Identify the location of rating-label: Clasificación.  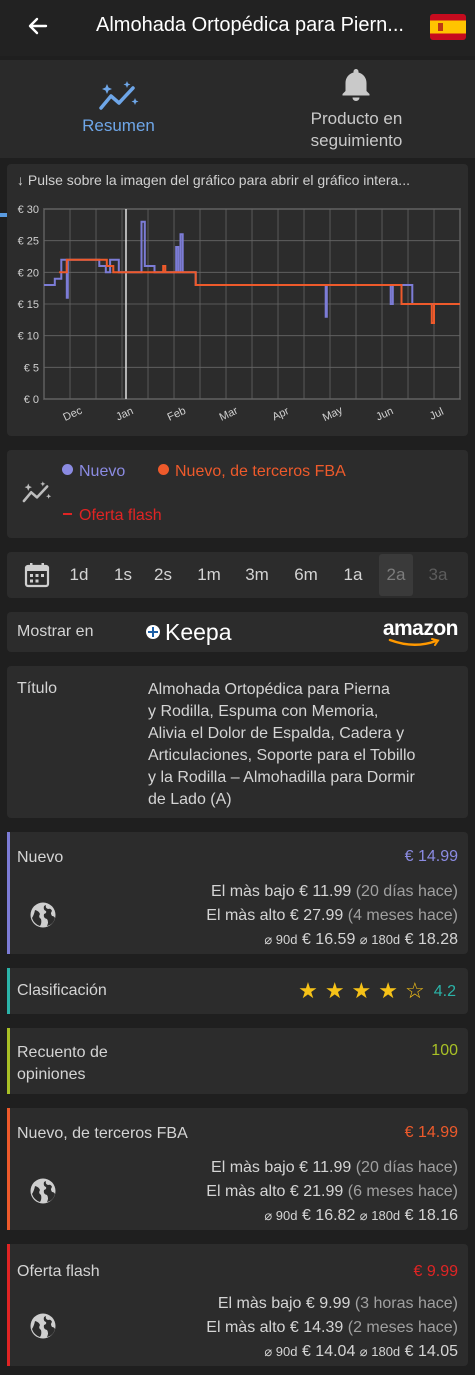
(62, 990).